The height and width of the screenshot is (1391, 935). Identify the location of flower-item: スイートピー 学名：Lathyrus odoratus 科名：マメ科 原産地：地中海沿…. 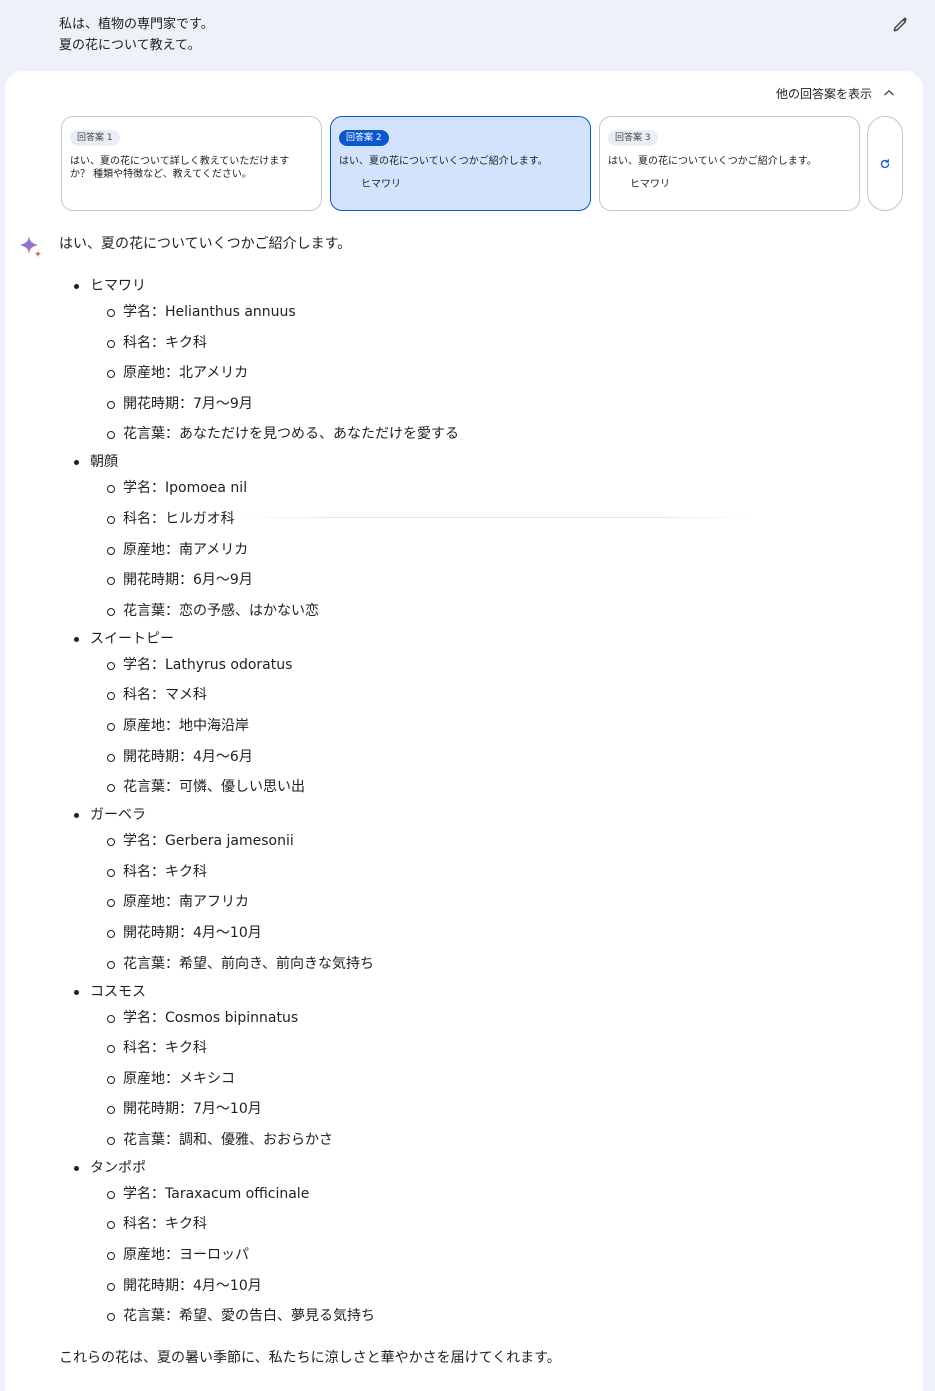
(474, 713).